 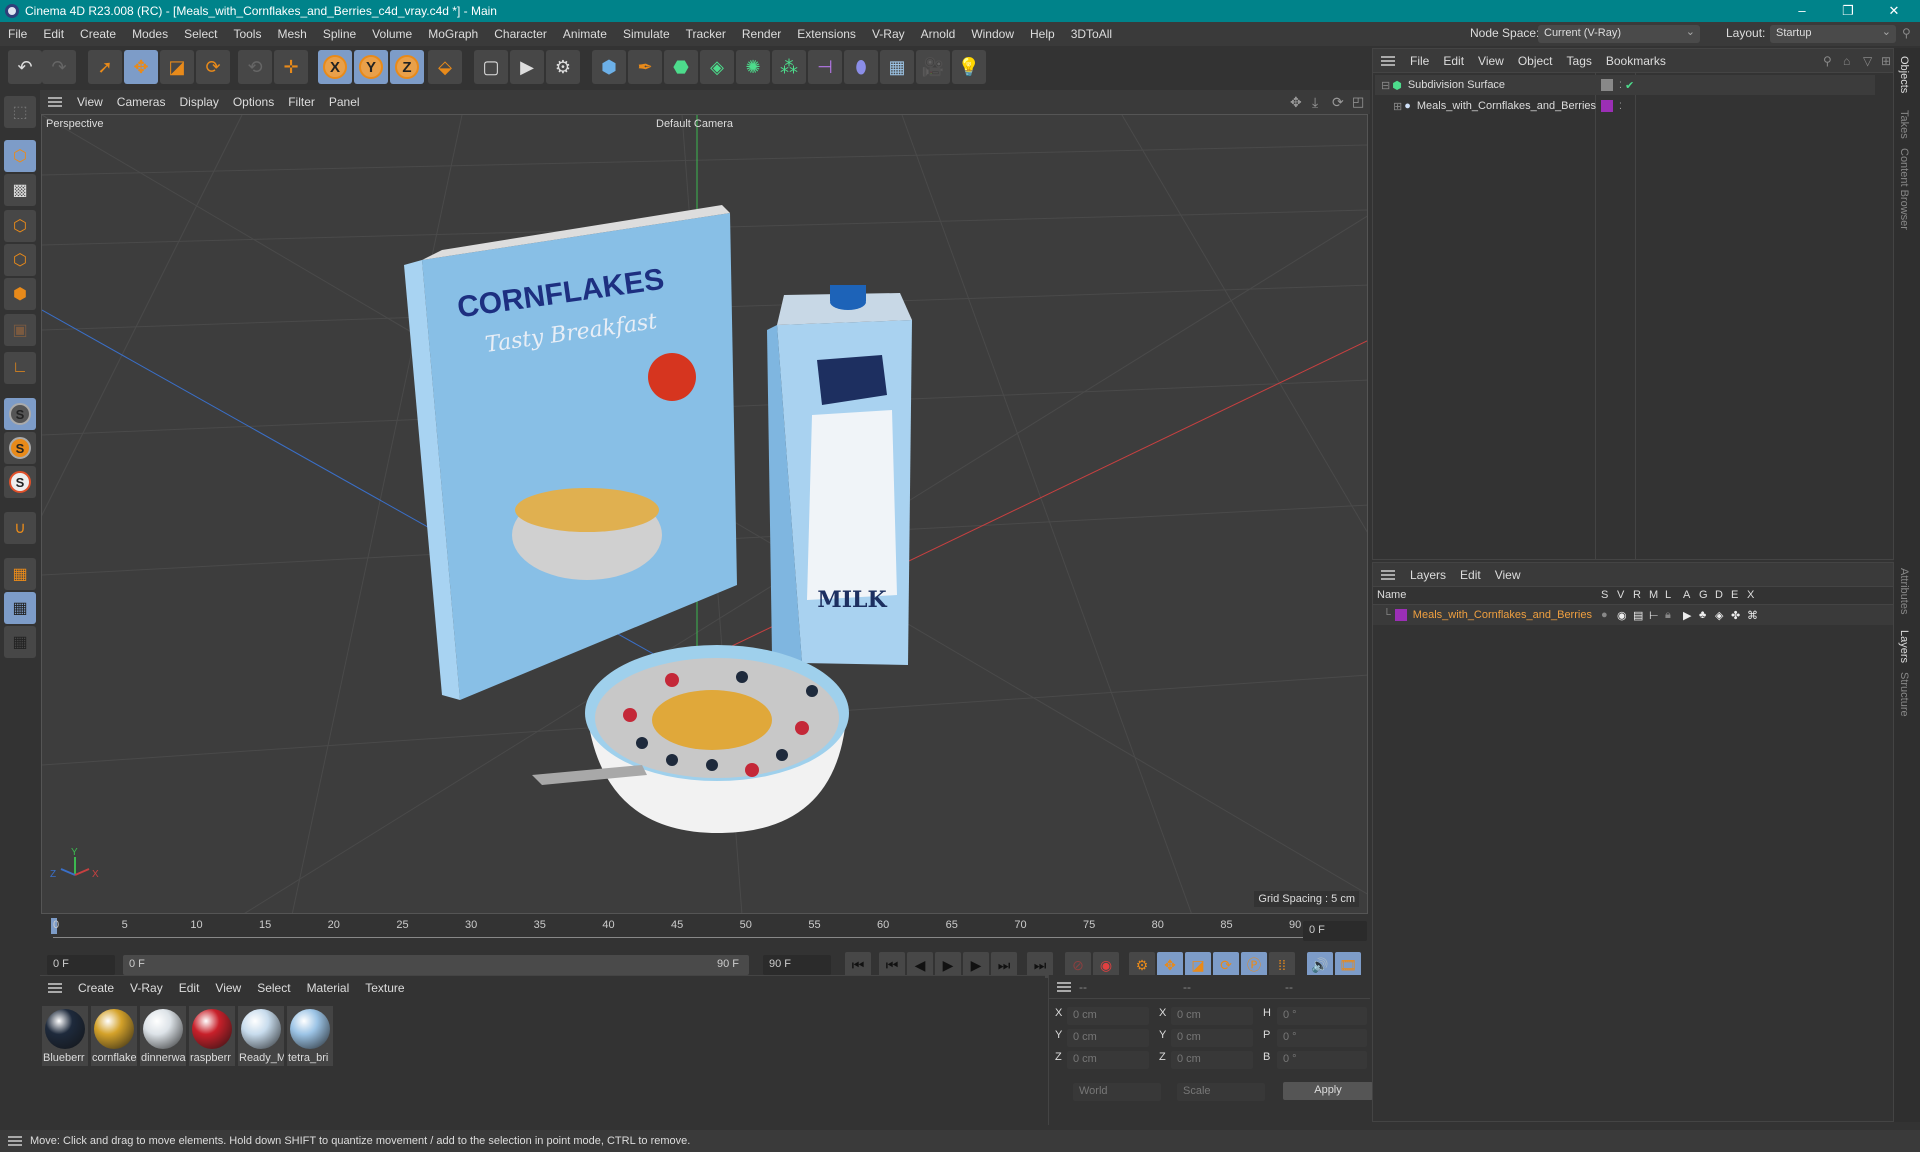 What do you see at coordinates (1686, 595) in the screenshot?
I see `layer-column-header: A` at bounding box center [1686, 595].